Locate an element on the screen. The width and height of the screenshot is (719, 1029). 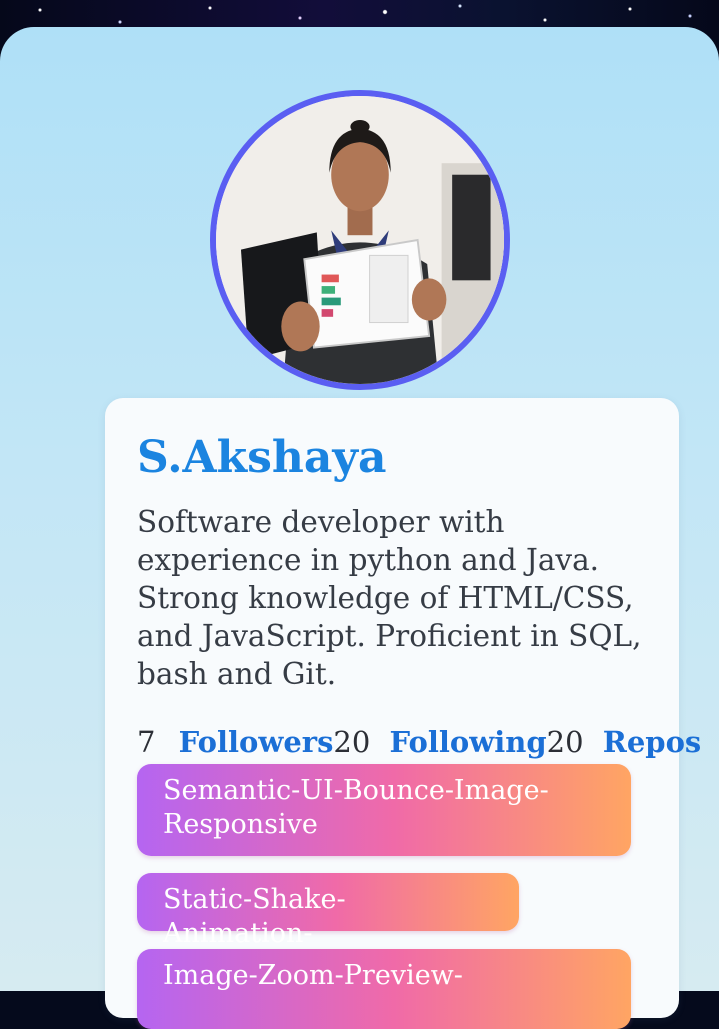
avatar-photo is located at coordinates (360, 240).